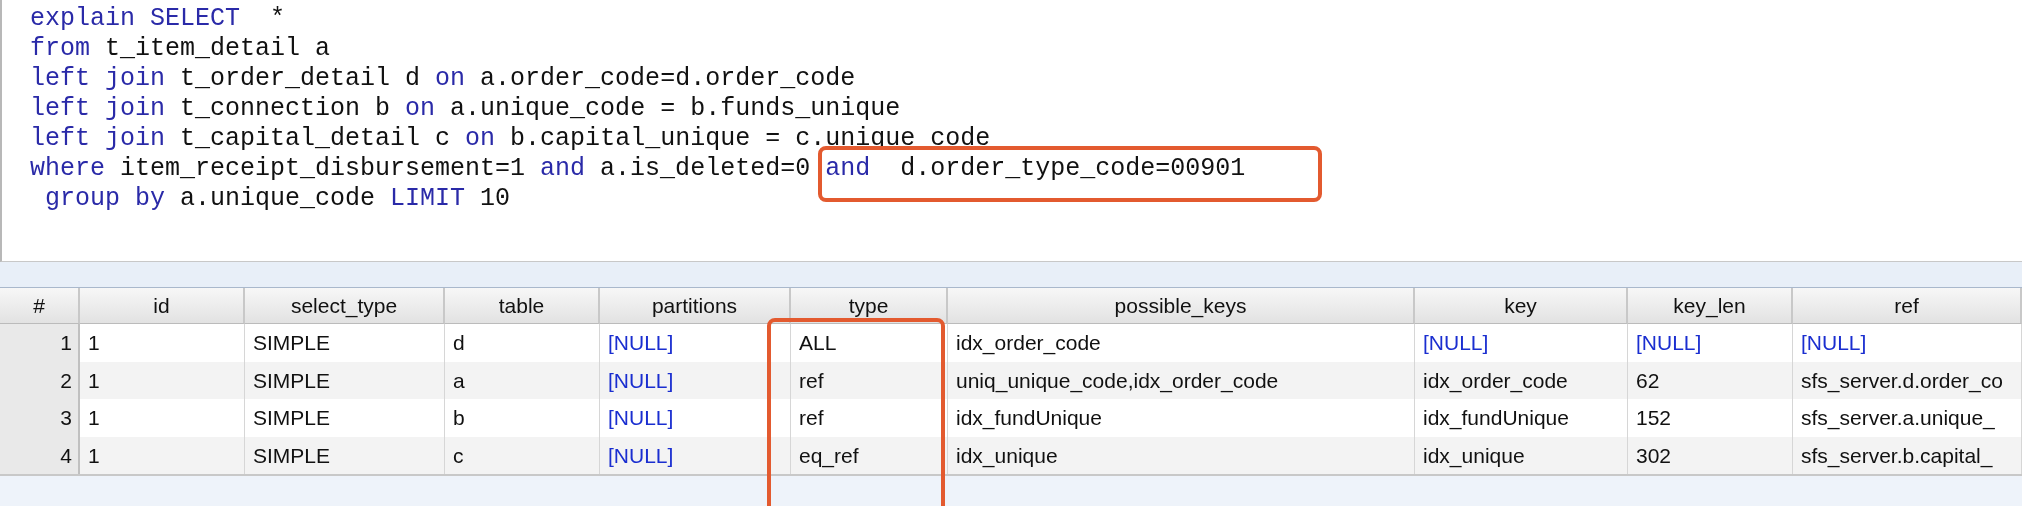  What do you see at coordinates (40, 306) in the screenshot?
I see `column-header: #` at bounding box center [40, 306].